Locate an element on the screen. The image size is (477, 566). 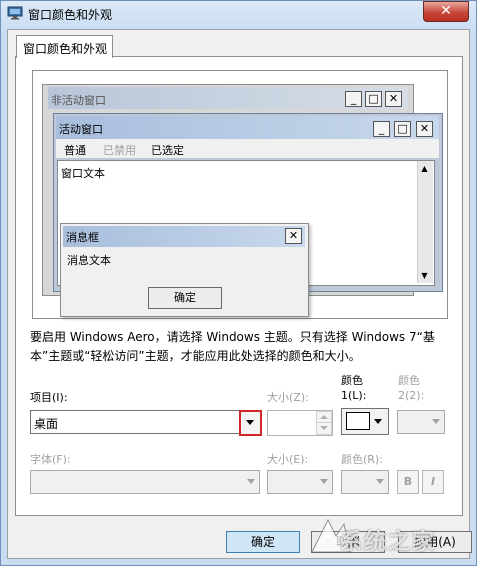
watermark-text: 系统之家 is located at coordinates (388, 542).